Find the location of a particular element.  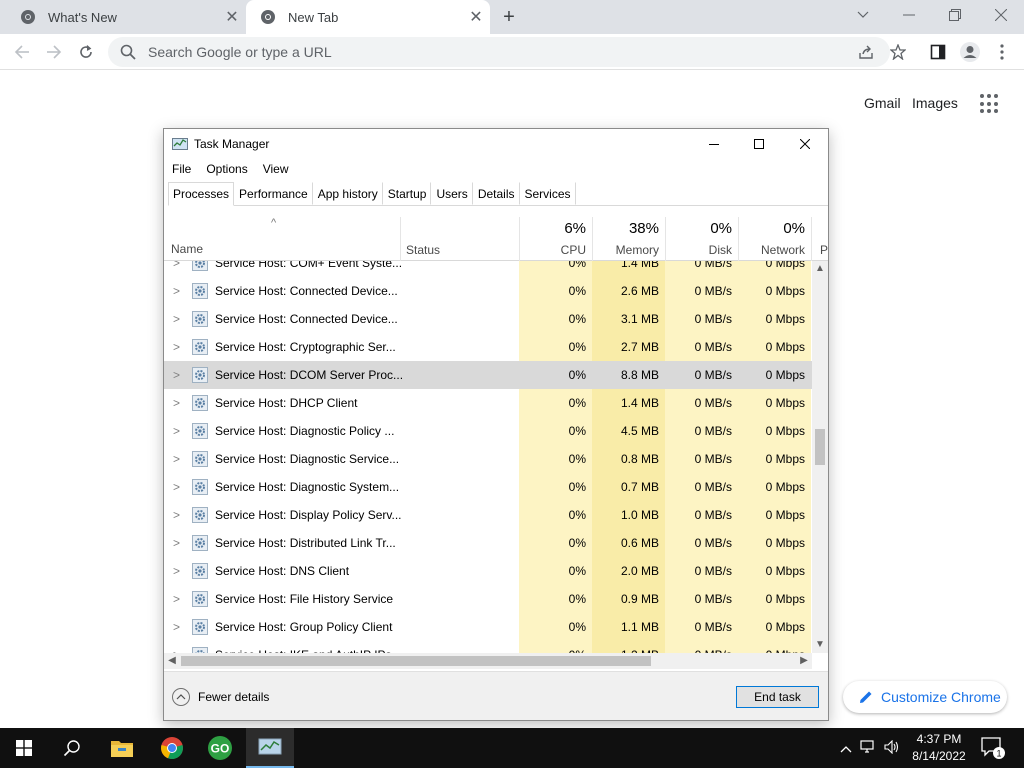

new-tab-plus-icon: + is located at coordinates (509, 17).